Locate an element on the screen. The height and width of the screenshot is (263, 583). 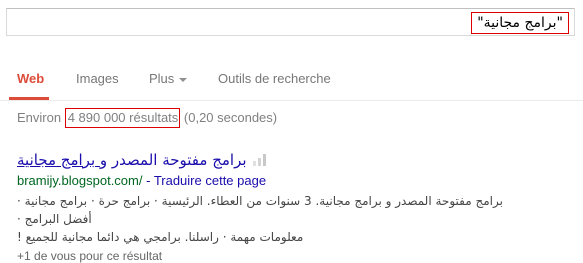
tab-images: Images is located at coordinates (97, 78).